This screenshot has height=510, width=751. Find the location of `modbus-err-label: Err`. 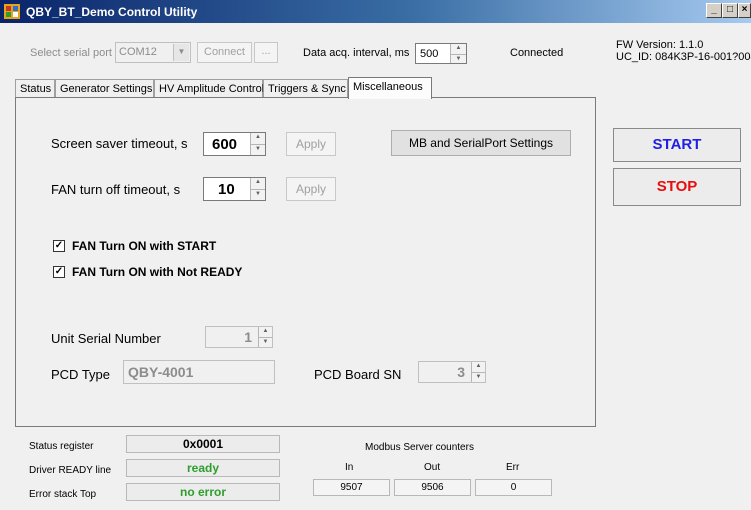

modbus-err-label: Err is located at coordinates (513, 467).